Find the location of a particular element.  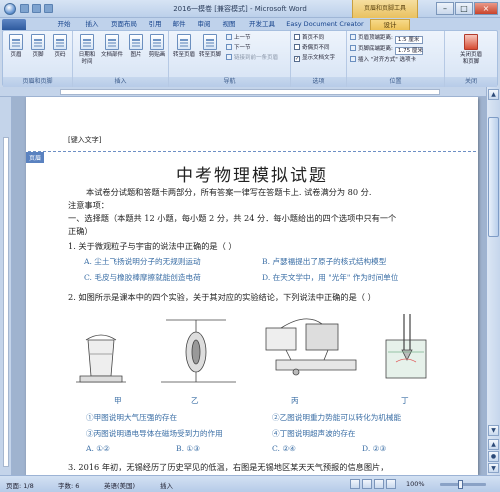

scroll-thumb is located at coordinates (493, 177).